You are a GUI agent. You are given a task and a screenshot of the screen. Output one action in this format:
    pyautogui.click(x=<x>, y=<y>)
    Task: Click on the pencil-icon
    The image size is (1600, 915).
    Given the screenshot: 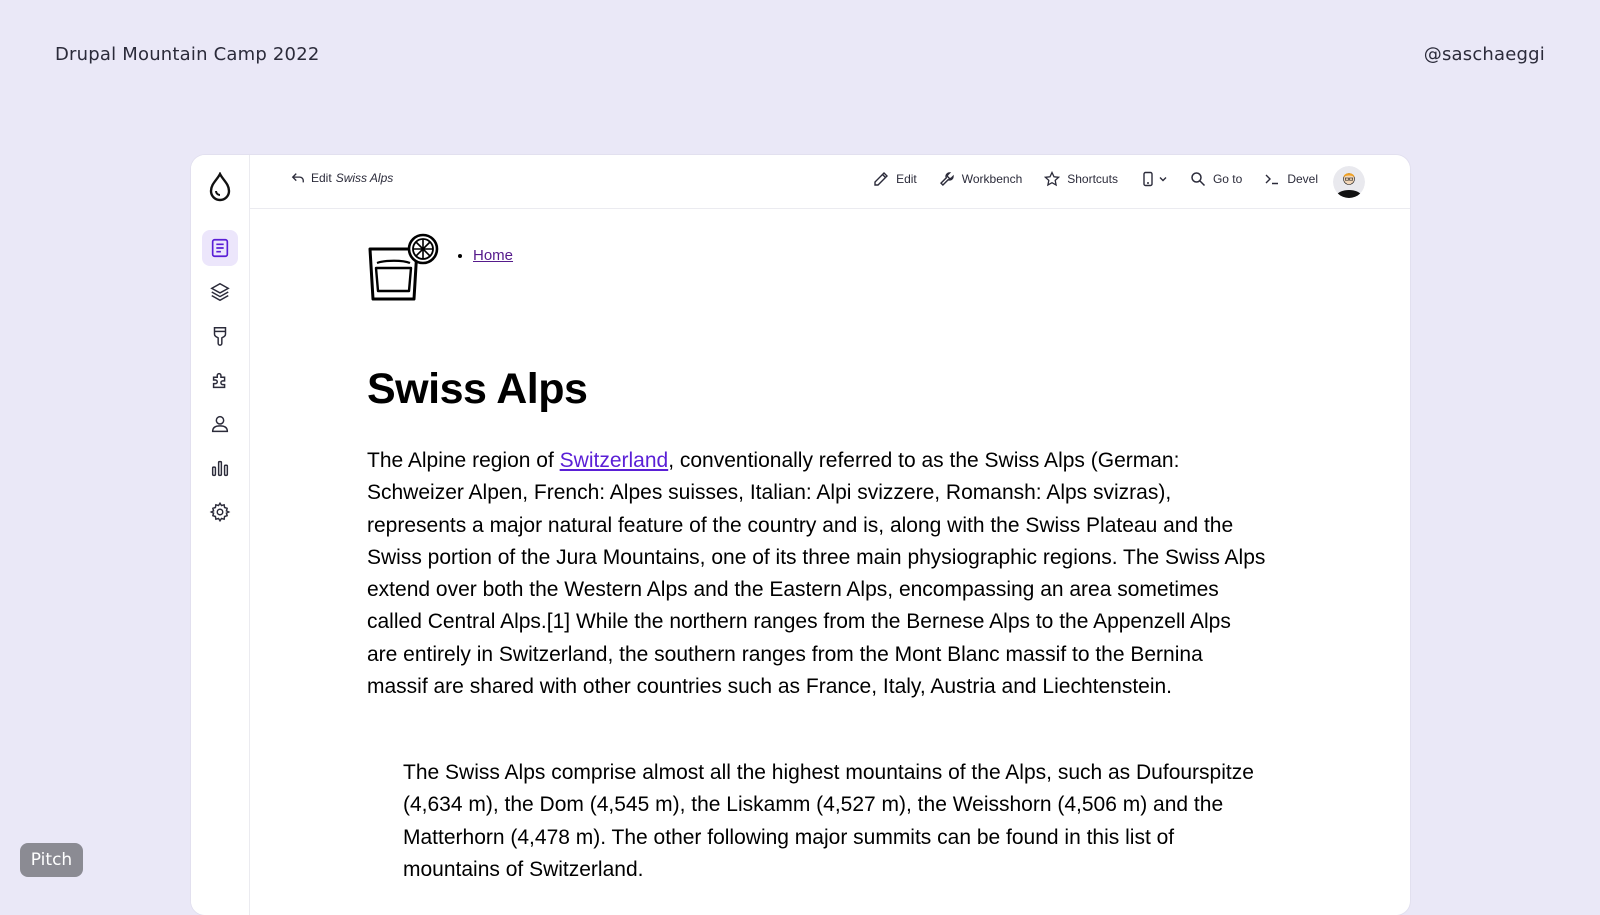 What is the action you would take?
    pyautogui.click(x=881, y=179)
    